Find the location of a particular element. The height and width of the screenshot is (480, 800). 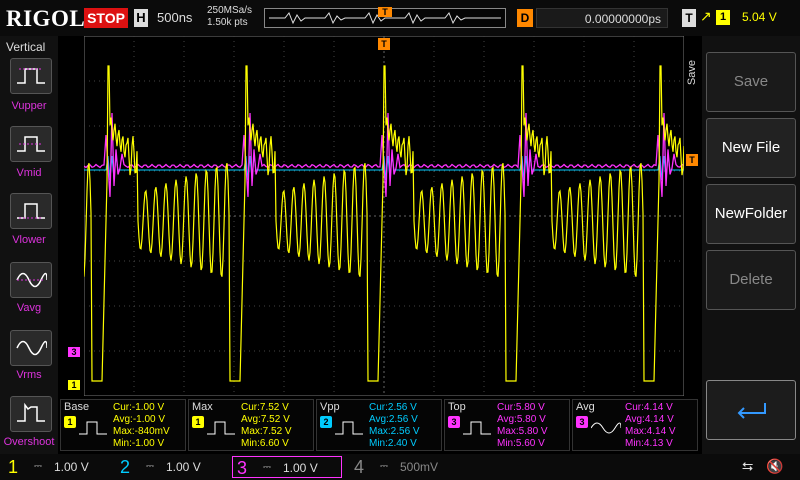

sine-avg-icon is located at coordinates (31, 280).